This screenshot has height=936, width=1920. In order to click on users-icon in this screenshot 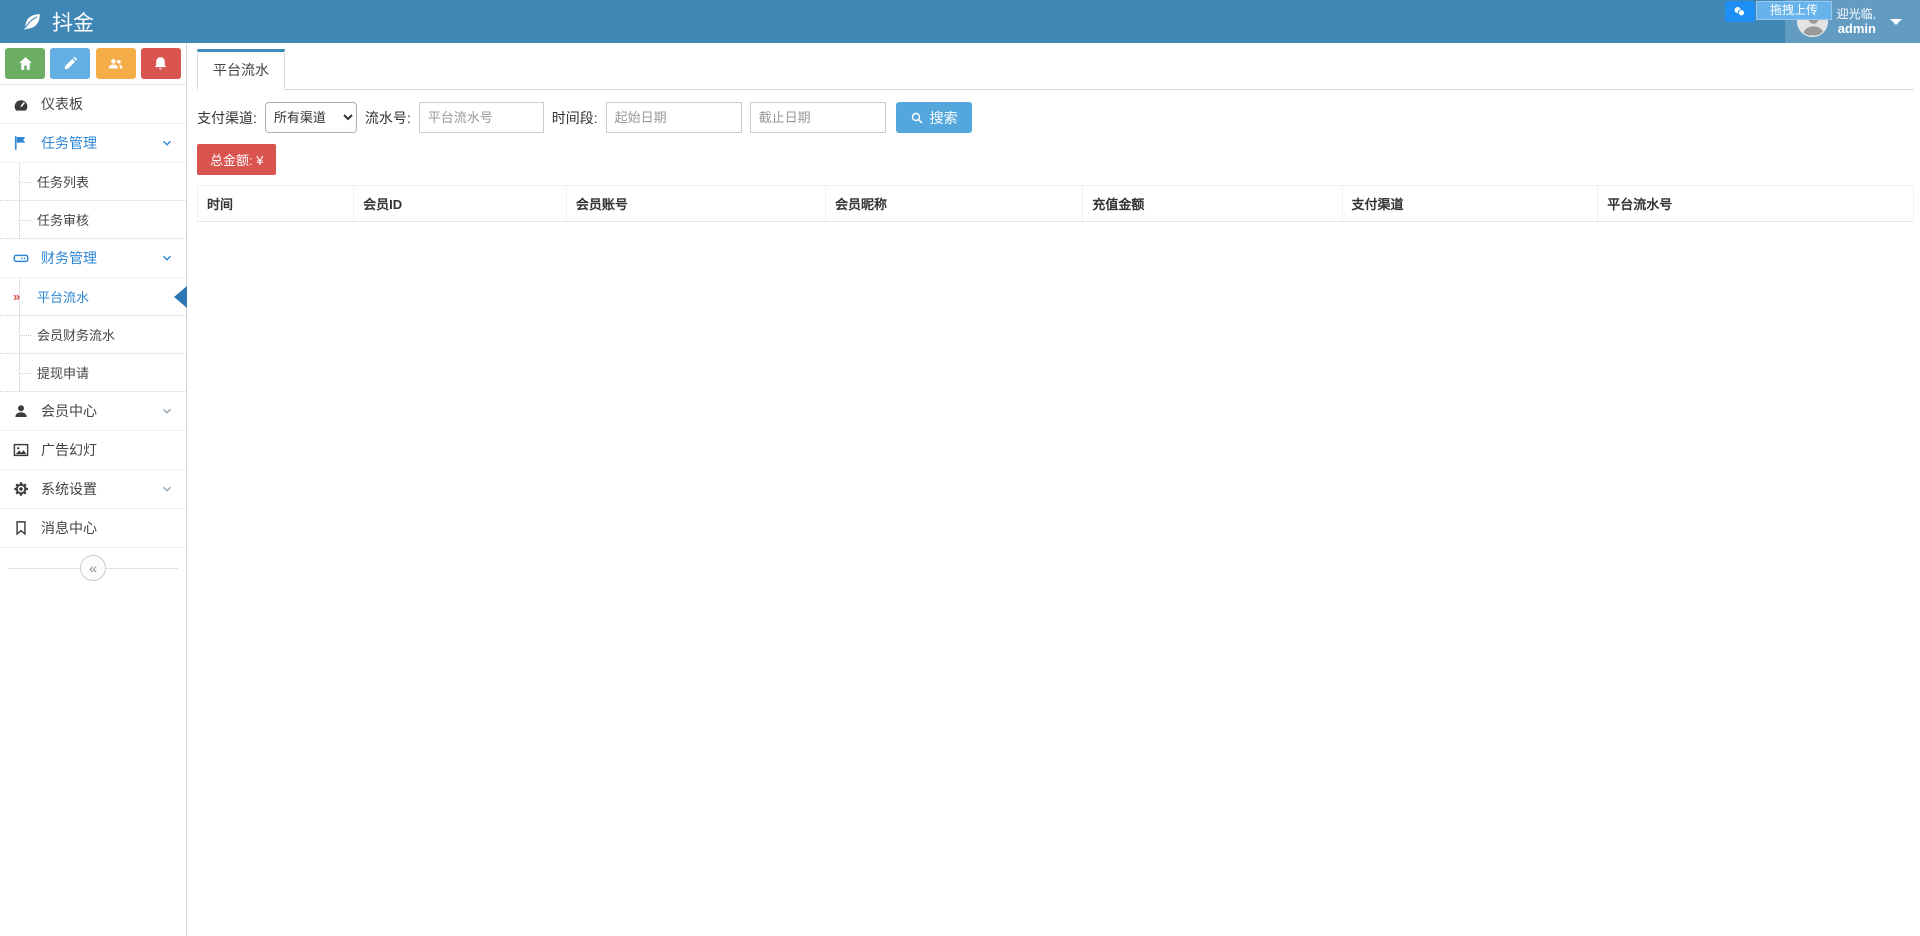, I will do `click(115, 64)`.